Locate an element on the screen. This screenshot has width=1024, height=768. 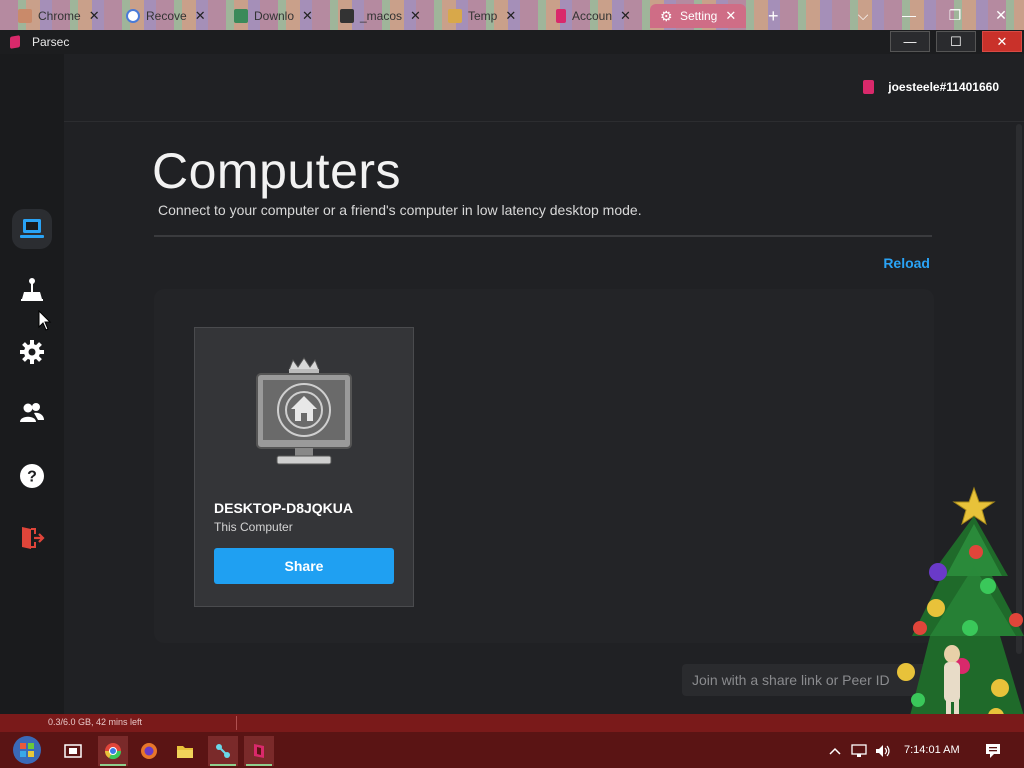
share-button: Share is located at coordinates (304, 566).